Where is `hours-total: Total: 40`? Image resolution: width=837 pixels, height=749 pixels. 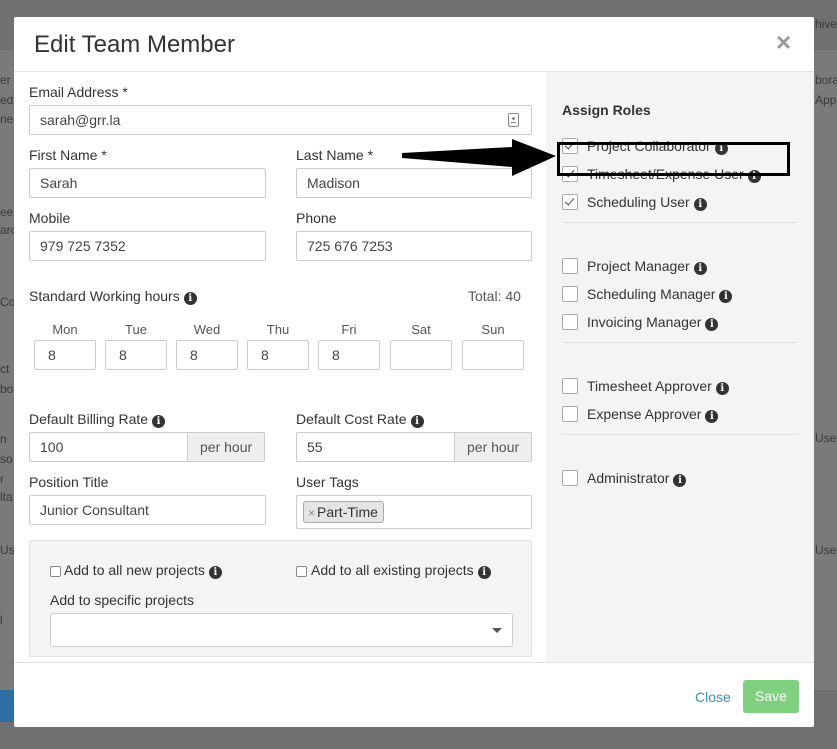
hours-total: Total: 40 is located at coordinates (494, 296).